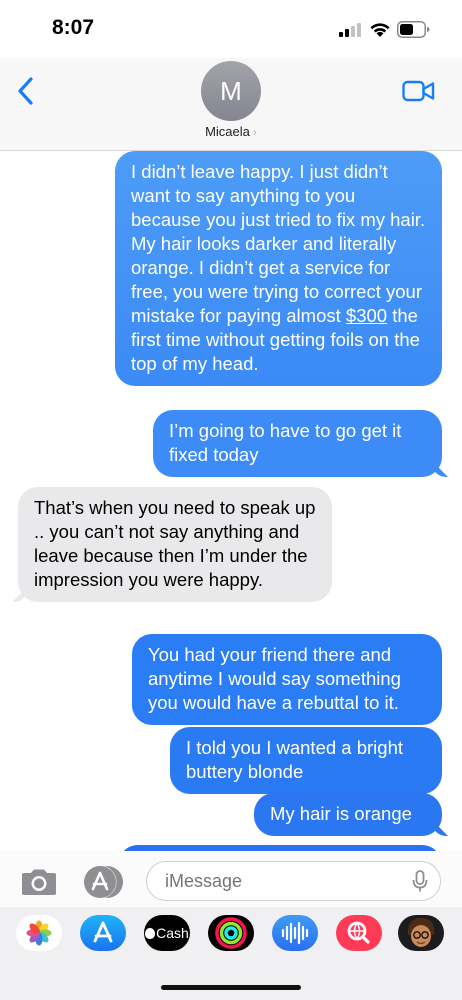 Image resolution: width=462 pixels, height=1000 pixels. What do you see at coordinates (380, 30) in the screenshot?
I see `wifi-icon` at bounding box center [380, 30].